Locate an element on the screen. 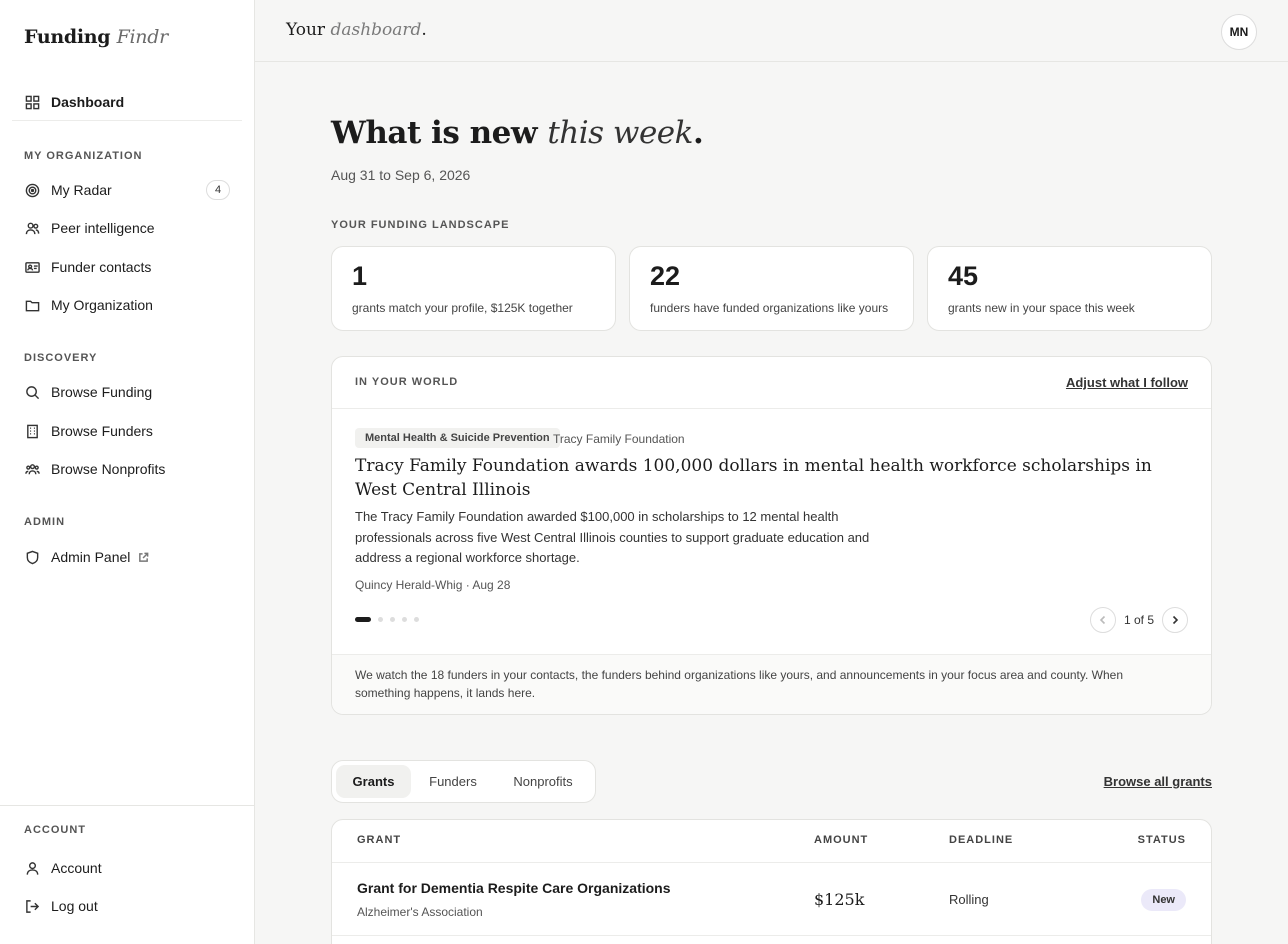 This screenshot has height=944, width=1288. top-bar: Your dashboard. MN is located at coordinates (771, 31).